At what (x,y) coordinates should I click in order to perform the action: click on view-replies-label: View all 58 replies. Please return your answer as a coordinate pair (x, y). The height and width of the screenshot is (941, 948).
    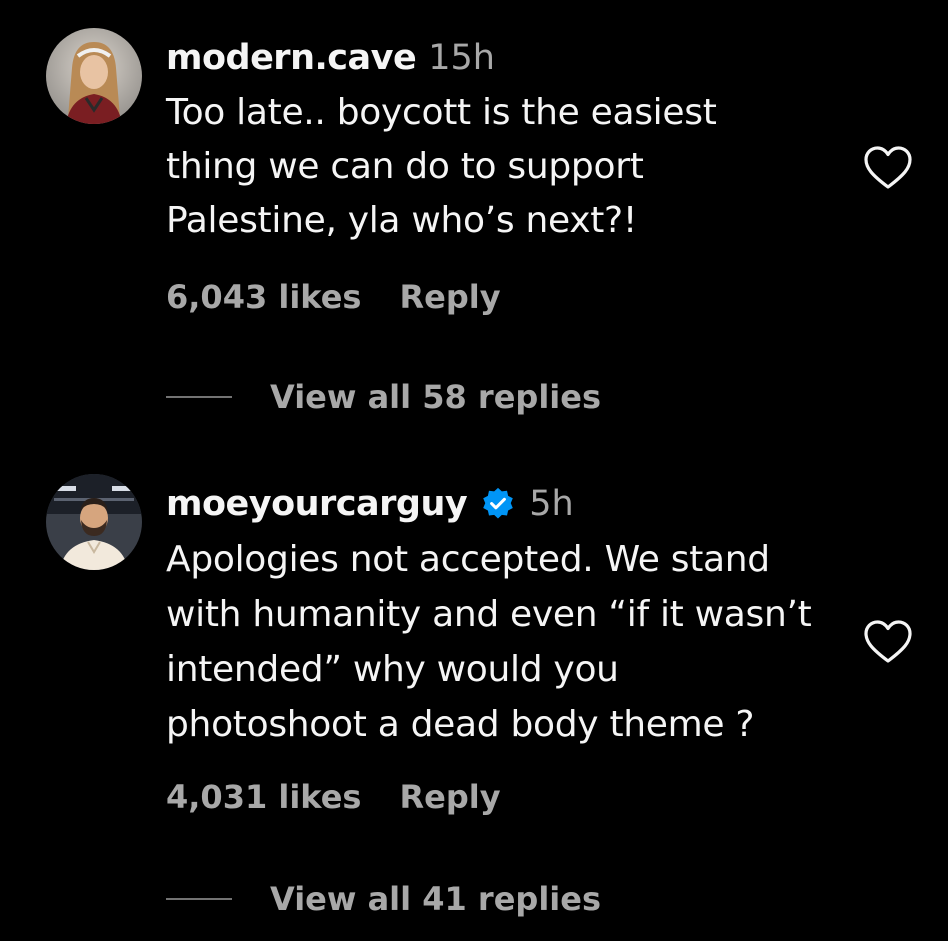
    Looking at the image, I should click on (435, 397).